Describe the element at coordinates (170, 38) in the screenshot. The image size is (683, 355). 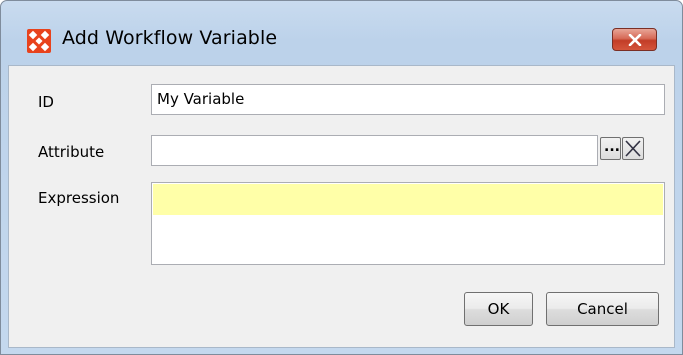
I see `window-title: Add Workflow Variable` at that location.